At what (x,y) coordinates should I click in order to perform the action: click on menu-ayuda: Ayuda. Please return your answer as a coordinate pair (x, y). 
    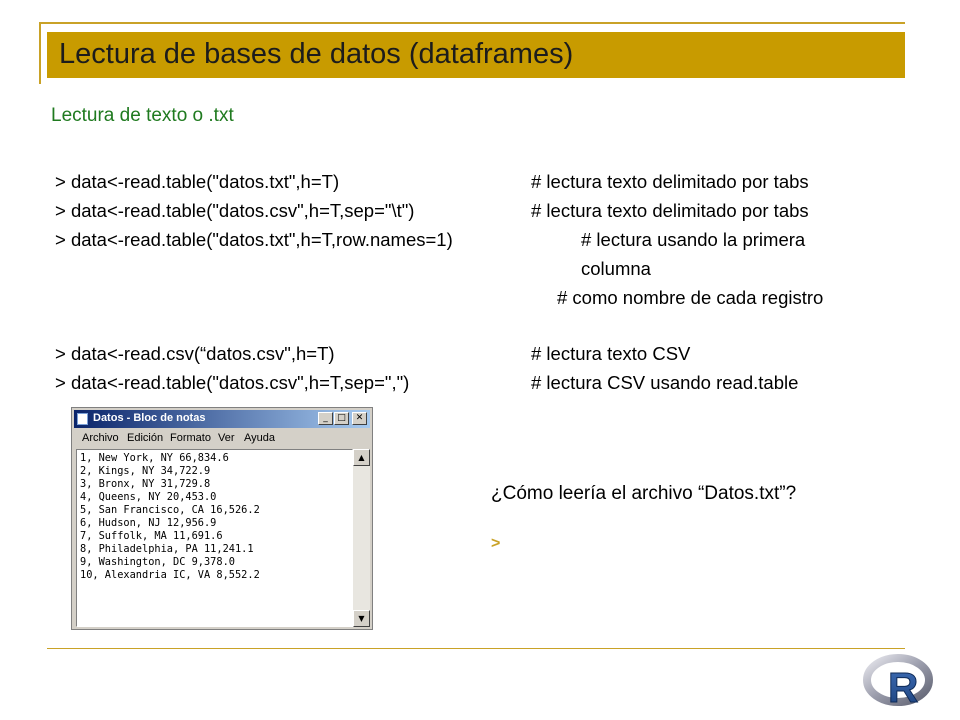
    Looking at the image, I should click on (259, 438).